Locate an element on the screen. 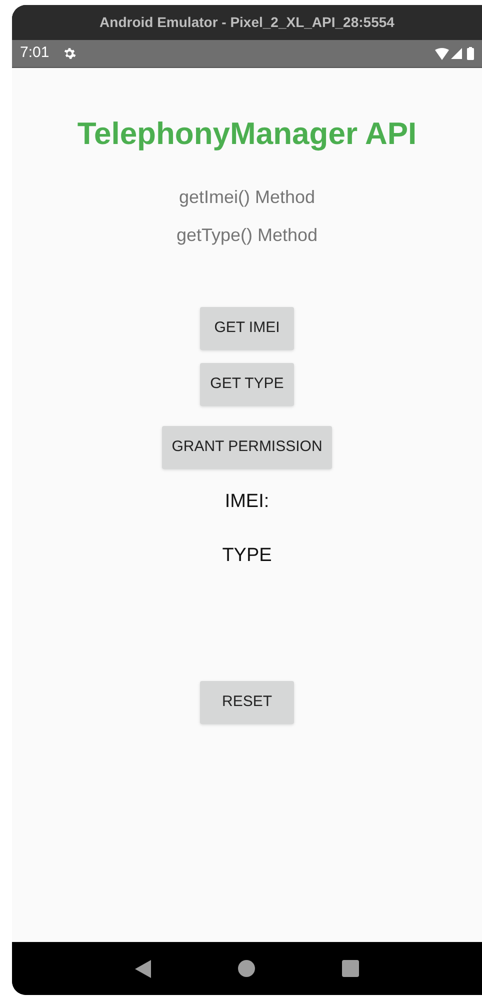  action-button: GET IMEI is located at coordinates (247, 328).